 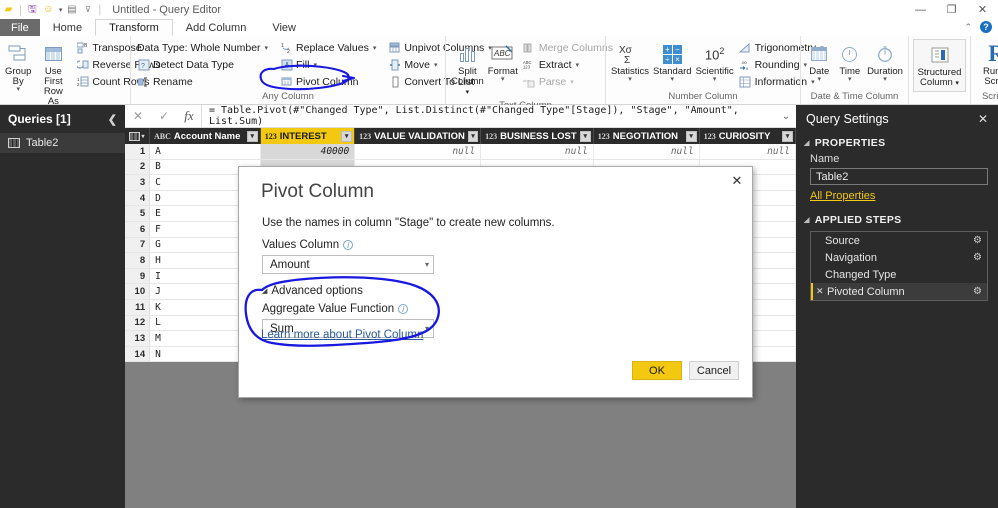 I want to click on group-by-button: Group By ▾, so click(x=18, y=67).